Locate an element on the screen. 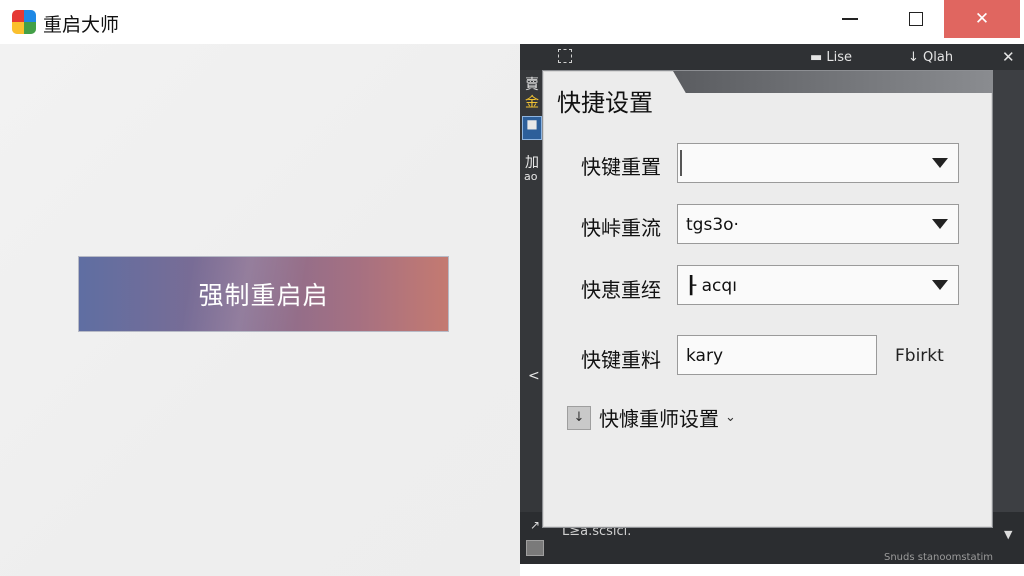 The width and height of the screenshot is (1024, 576). sidebar-glyph: 加 is located at coordinates (532, 163).